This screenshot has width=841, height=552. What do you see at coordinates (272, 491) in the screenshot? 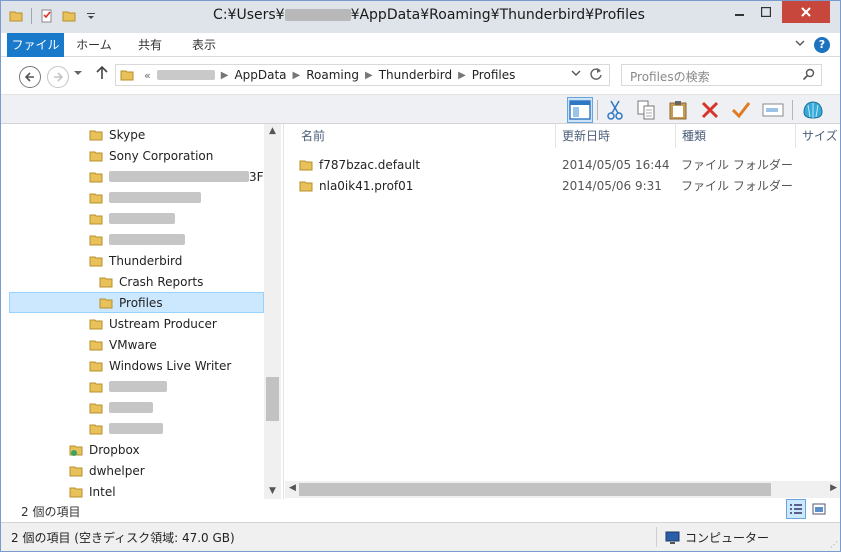
I see `scroll-down-icon: ▼` at bounding box center [272, 491].